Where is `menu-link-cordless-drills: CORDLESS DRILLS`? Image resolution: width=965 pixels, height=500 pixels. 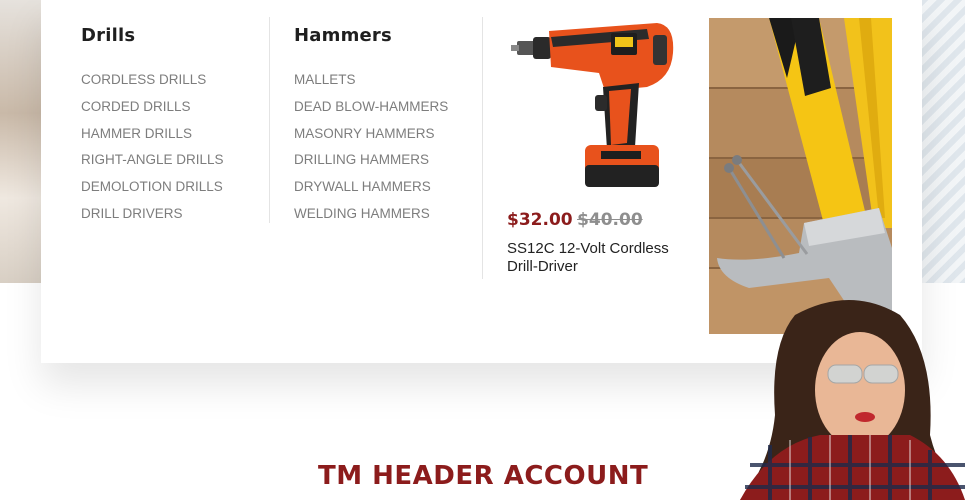 menu-link-cordless-drills: CORDLESS DRILLS is located at coordinates (175, 80).